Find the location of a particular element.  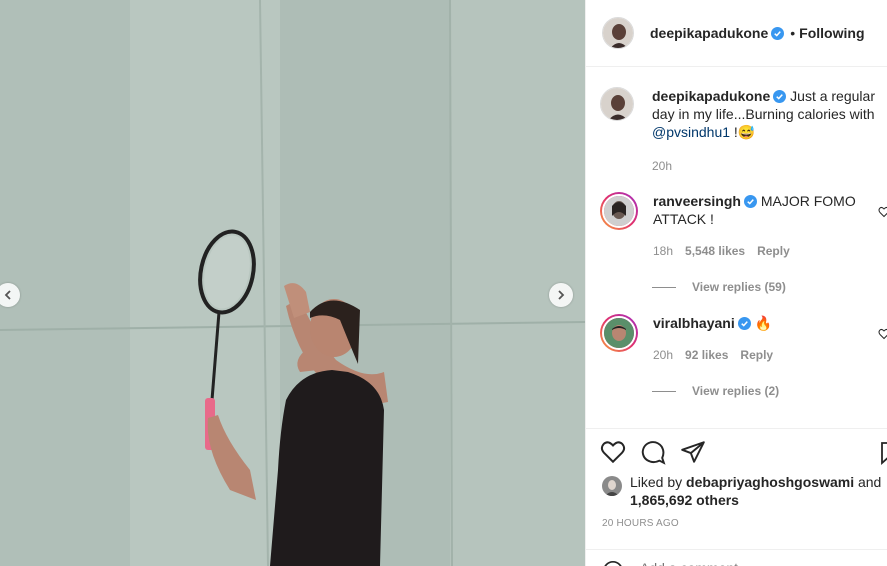

comment-icon is located at coordinates (653, 452).